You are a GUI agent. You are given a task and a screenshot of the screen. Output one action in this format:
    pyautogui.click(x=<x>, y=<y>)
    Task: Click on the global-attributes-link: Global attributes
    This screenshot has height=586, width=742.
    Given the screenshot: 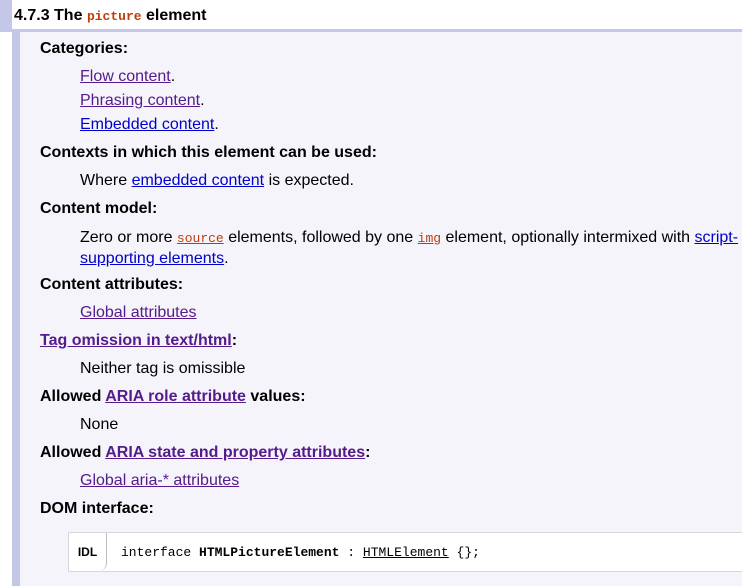 What is the action you would take?
    pyautogui.click(x=138, y=312)
    